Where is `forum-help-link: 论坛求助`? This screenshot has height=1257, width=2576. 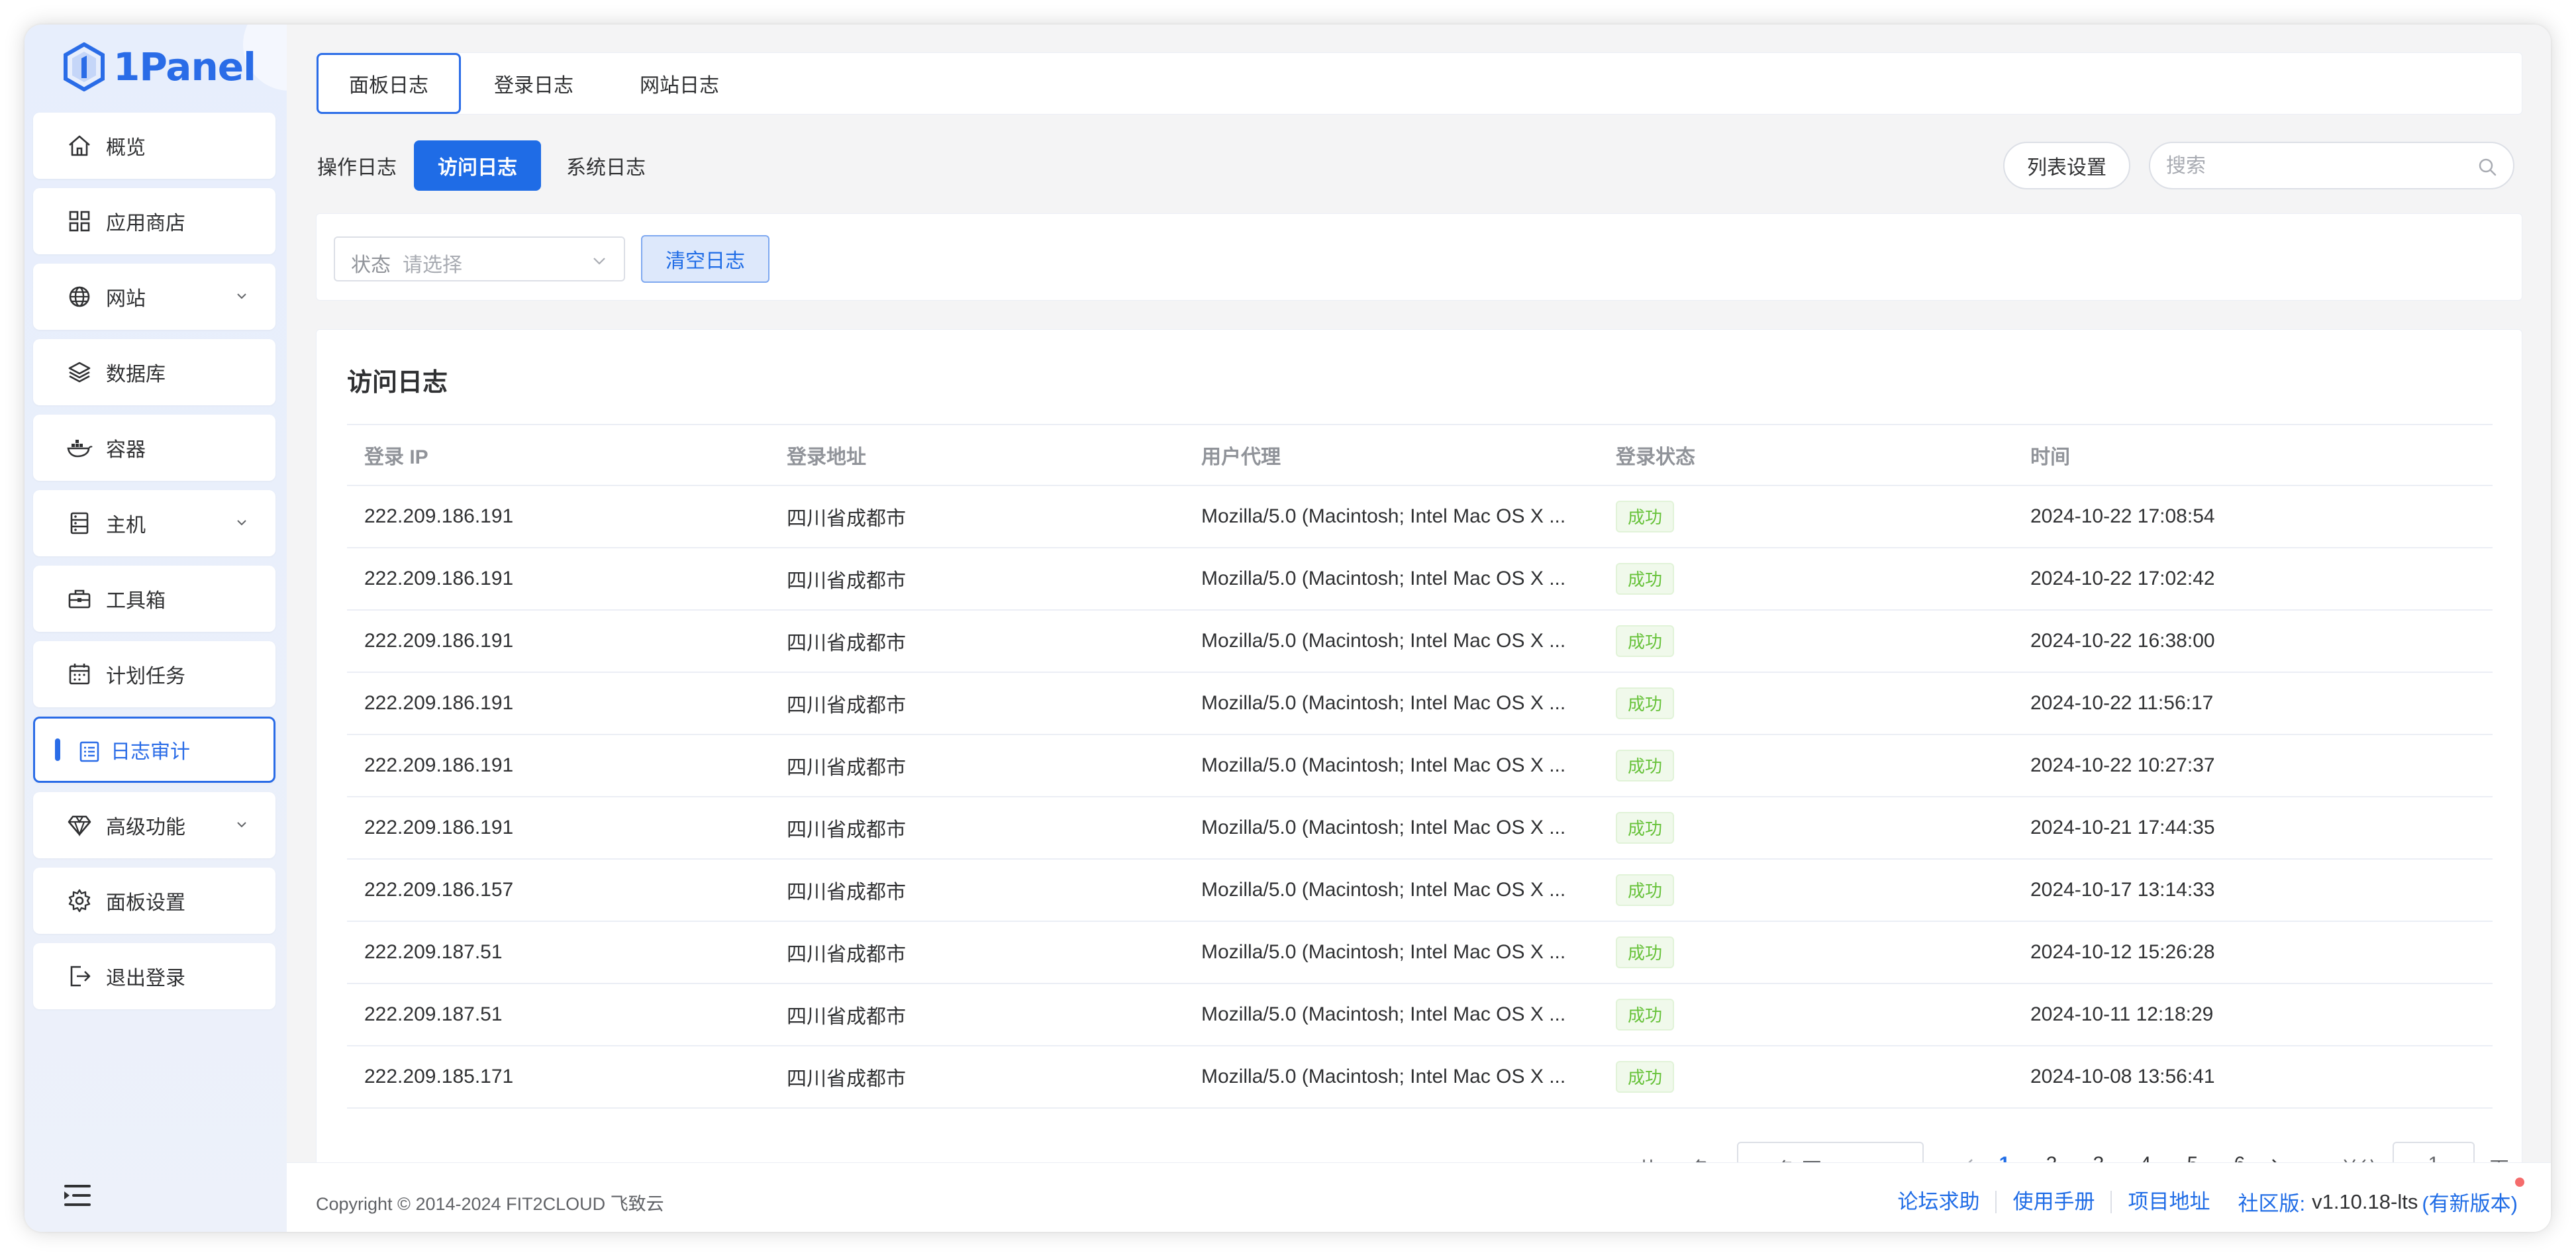 forum-help-link: 论坛求助 is located at coordinates (1939, 1201).